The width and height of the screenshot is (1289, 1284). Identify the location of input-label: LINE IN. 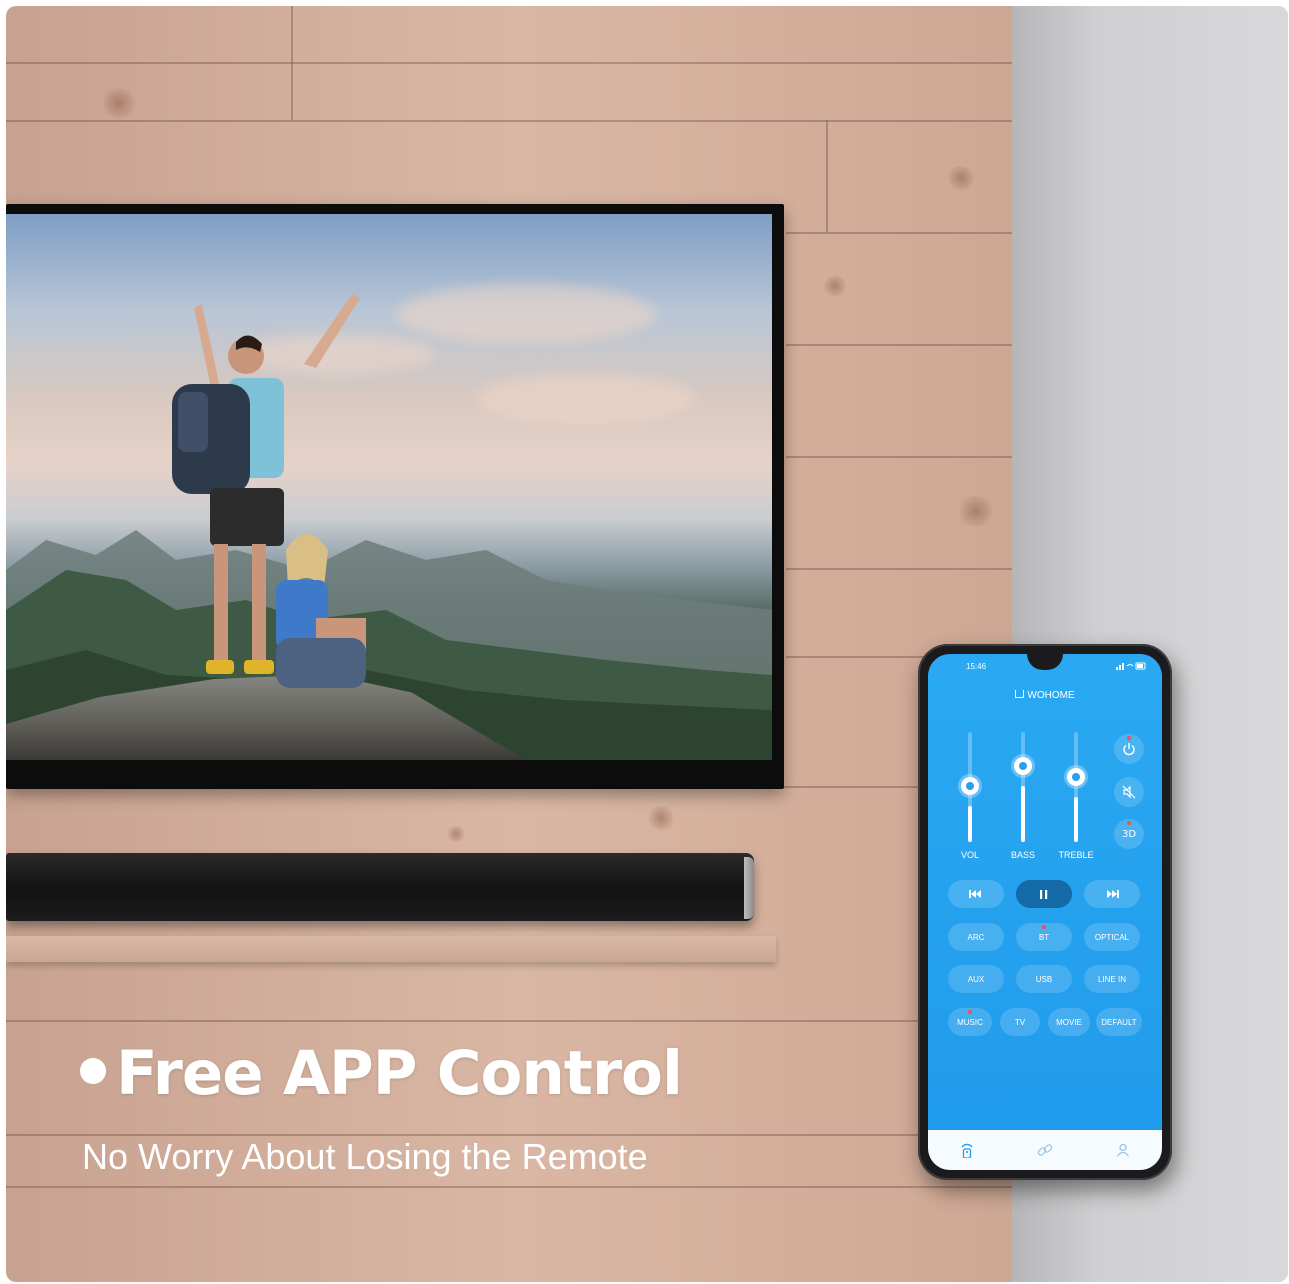
(1111, 979).